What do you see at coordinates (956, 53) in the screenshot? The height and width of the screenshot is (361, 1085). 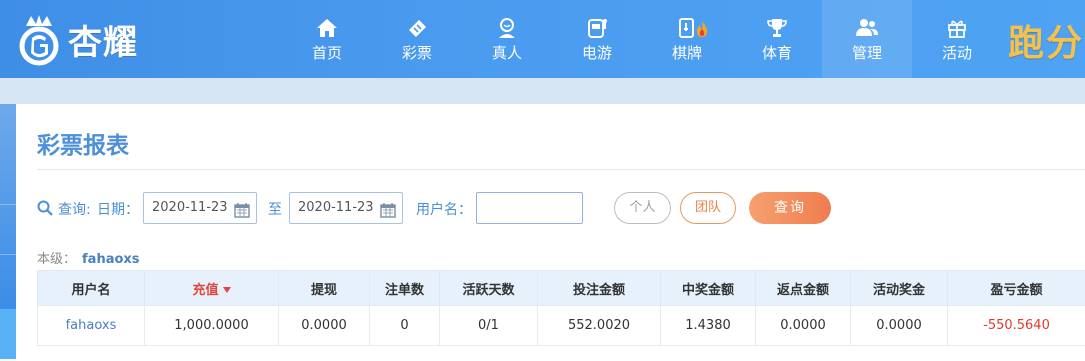 I see `nav-label: 活动` at bounding box center [956, 53].